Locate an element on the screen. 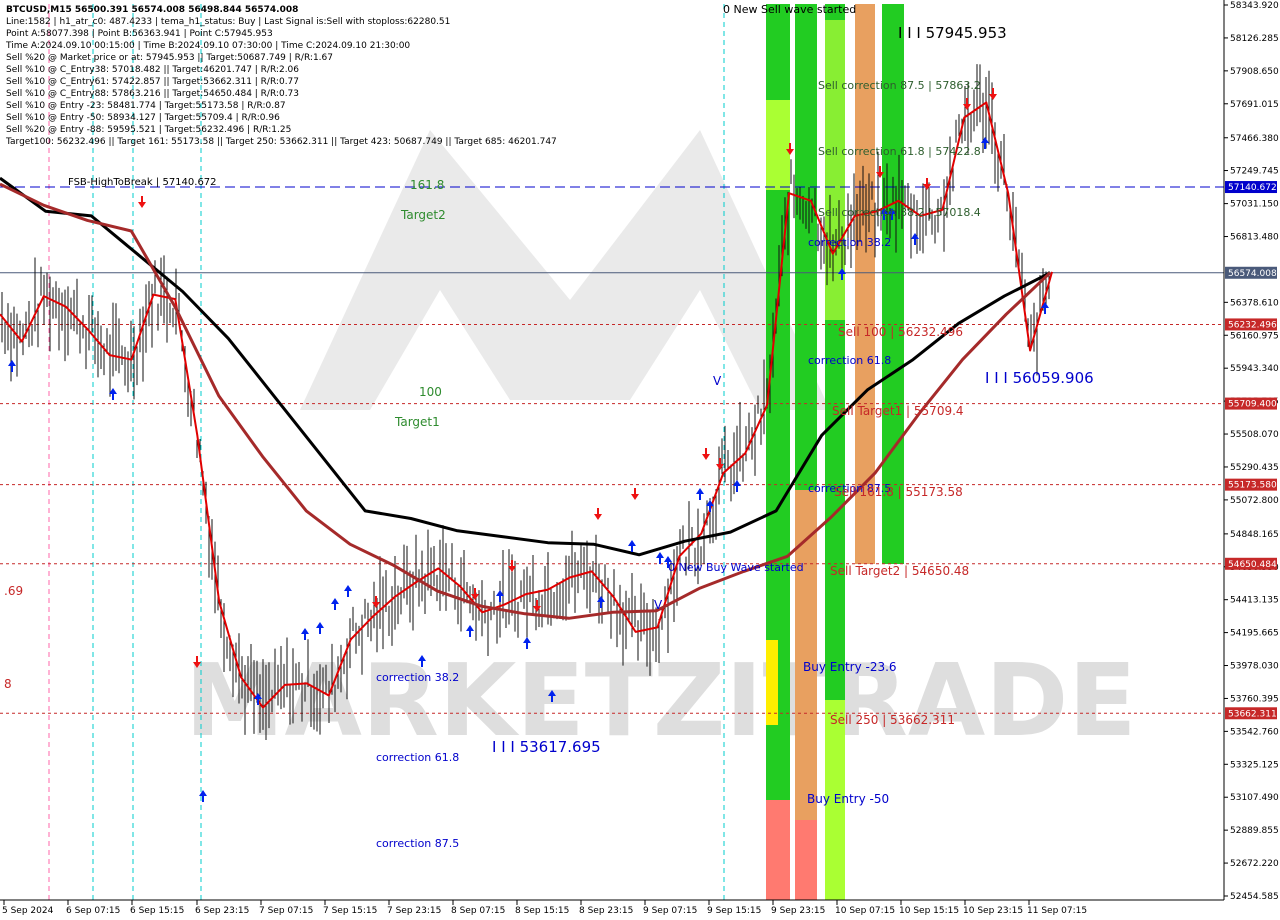  y-tick-label: 58343.920 is located at coordinates (1254, 6).